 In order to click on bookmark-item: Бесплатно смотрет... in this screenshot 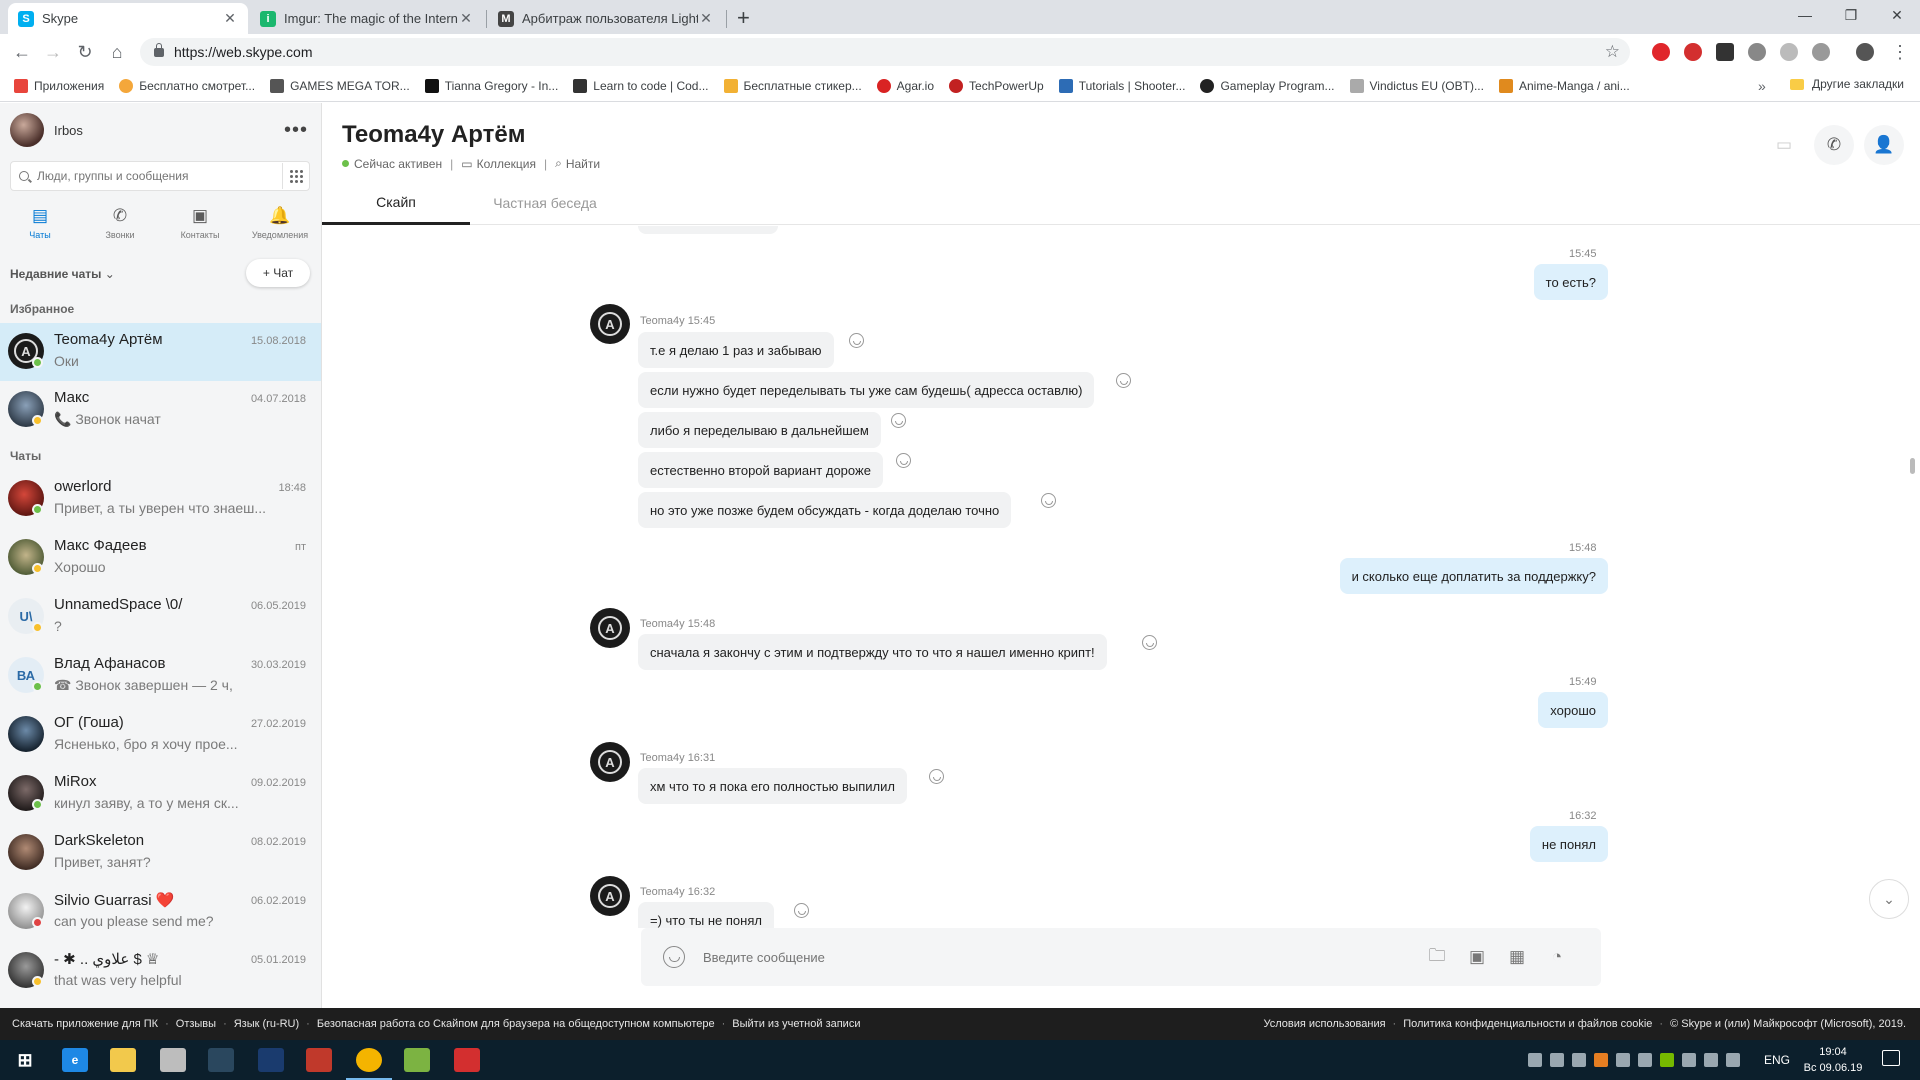, I will do `click(187, 85)`.